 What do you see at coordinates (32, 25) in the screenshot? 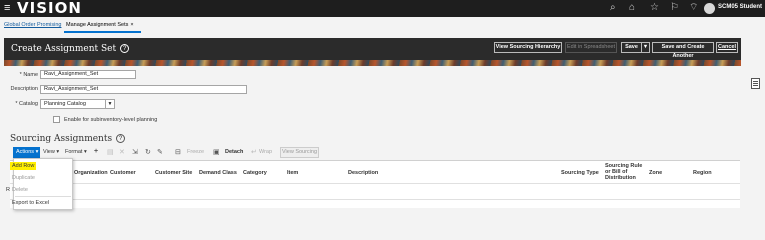
I see `tab-global-order-promising: Global Order Promising` at bounding box center [32, 25].